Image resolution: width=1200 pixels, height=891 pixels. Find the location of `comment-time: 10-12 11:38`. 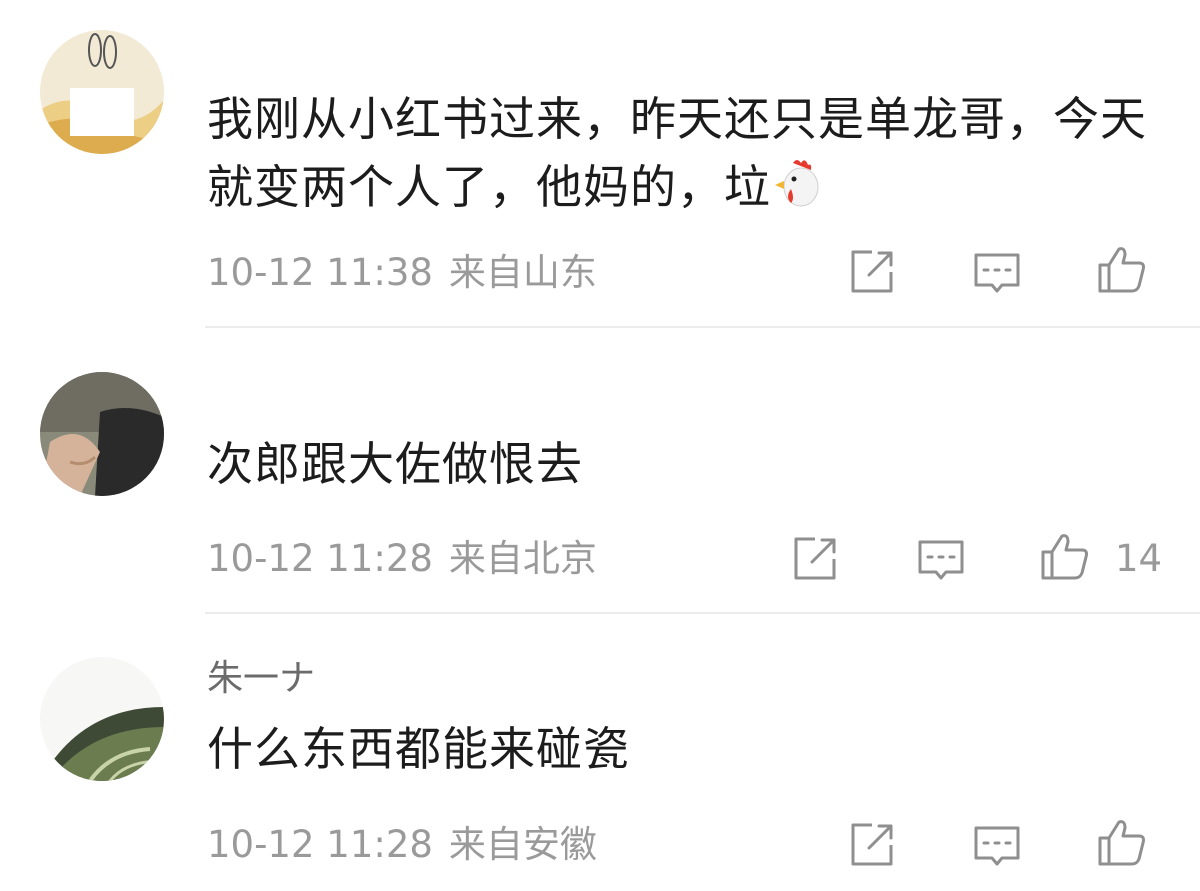

comment-time: 10-12 11:38 is located at coordinates (320, 272).